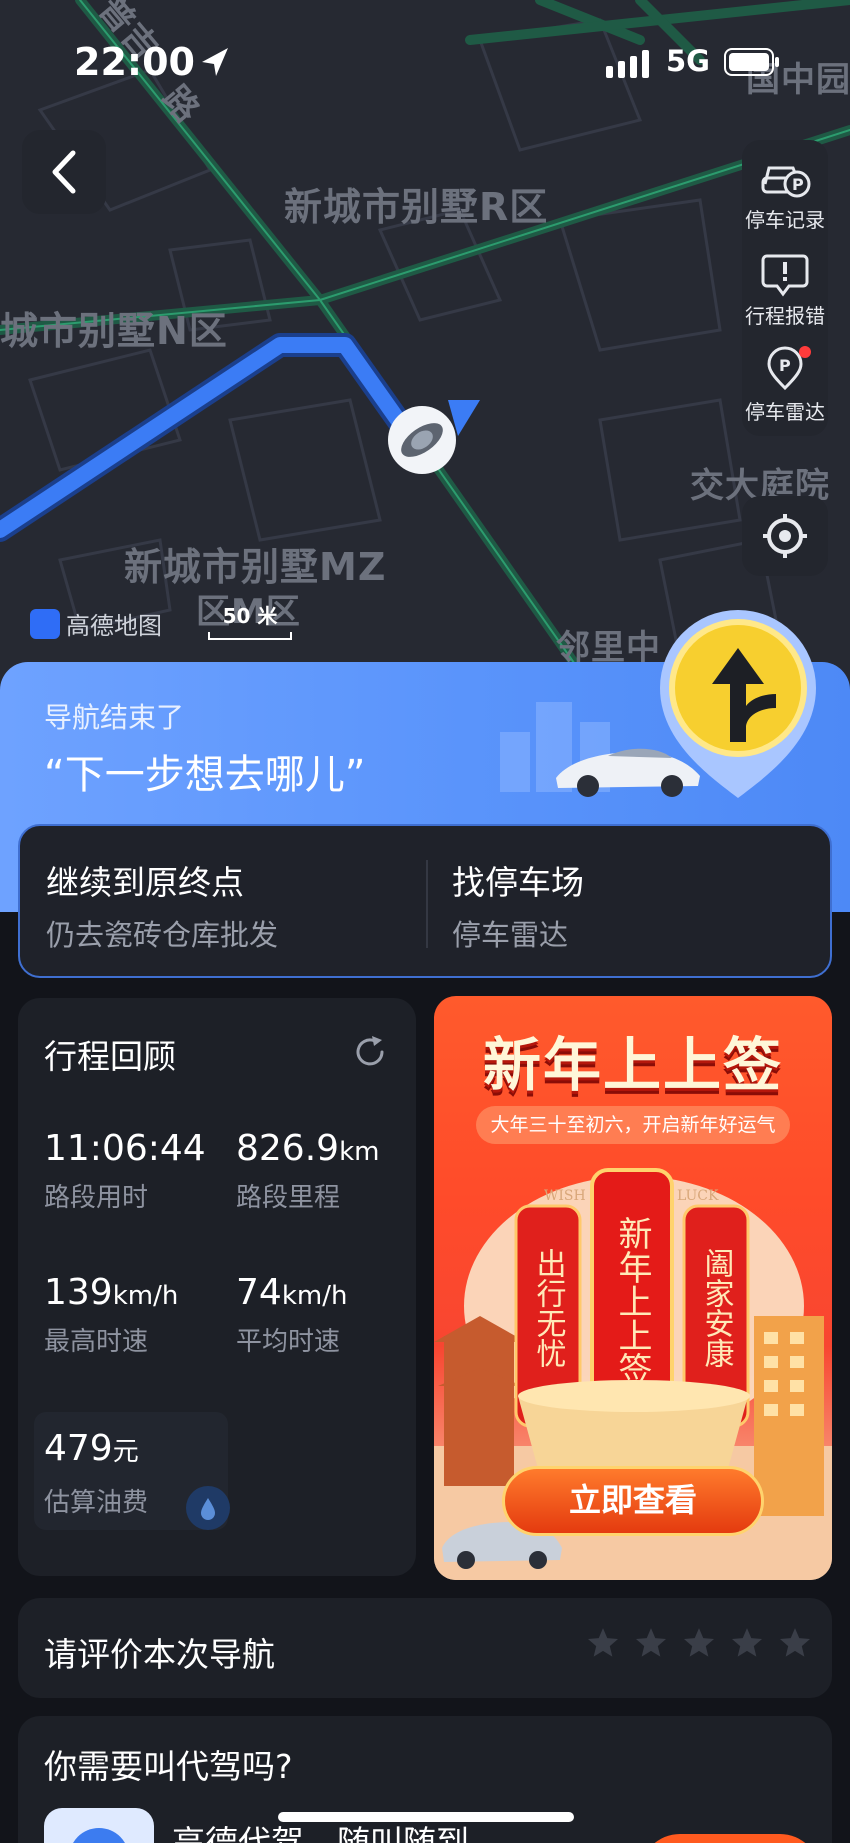 The width and height of the screenshot is (850, 1843). Describe the element at coordinates (125, 1452) in the screenshot. I see `fuel-unit: 元` at that location.